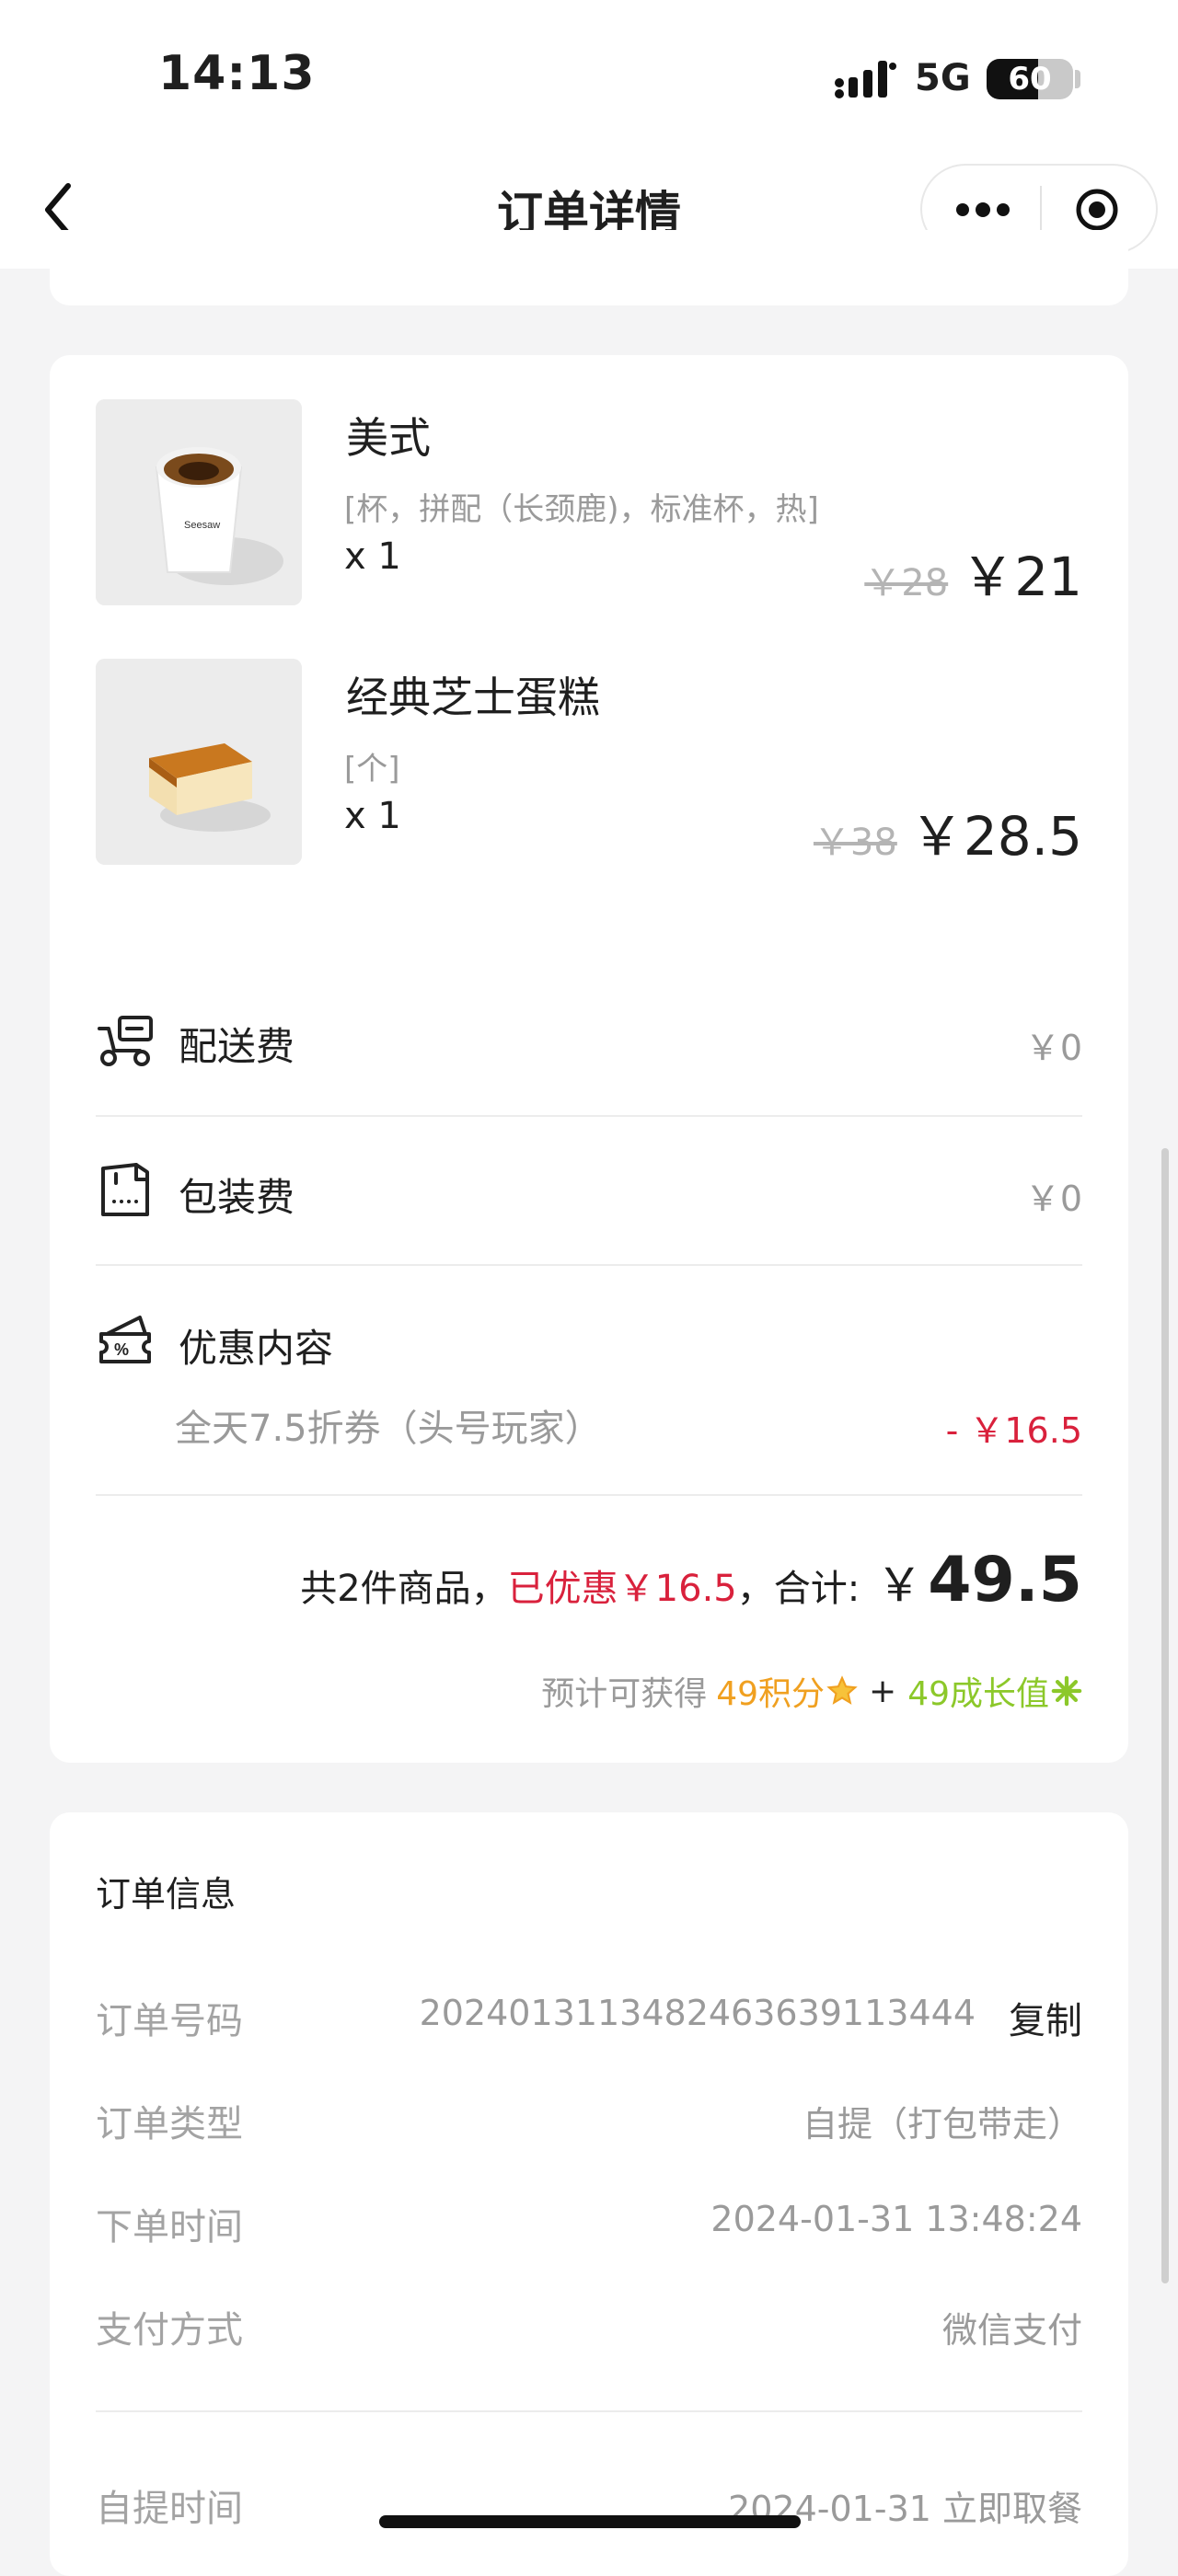  Describe the element at coordinates (906, 583) in the screenshot. I see `original-price: ￥28` at that location.